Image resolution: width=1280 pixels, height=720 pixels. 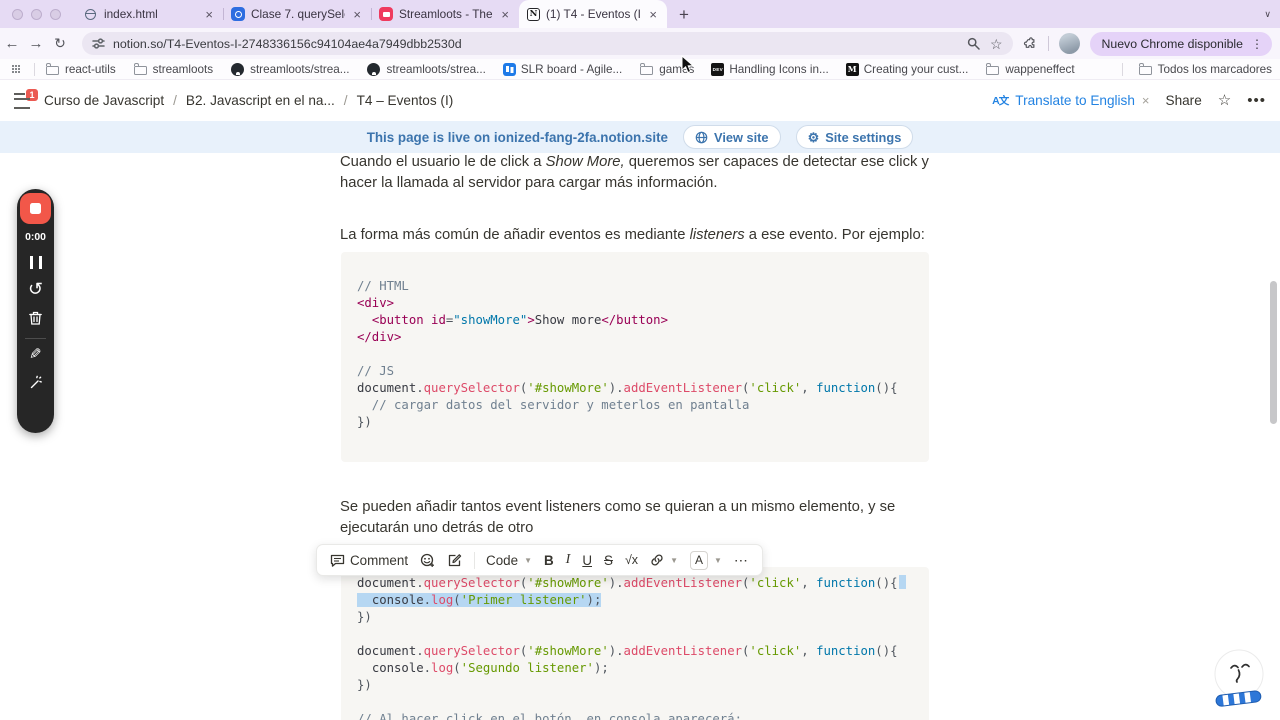 What do you see at coordinates (593, 14) in the screenshot?
I see `browser-tab: (1) T4 - Eventos (I) ×` at bounding box center [593, 14].